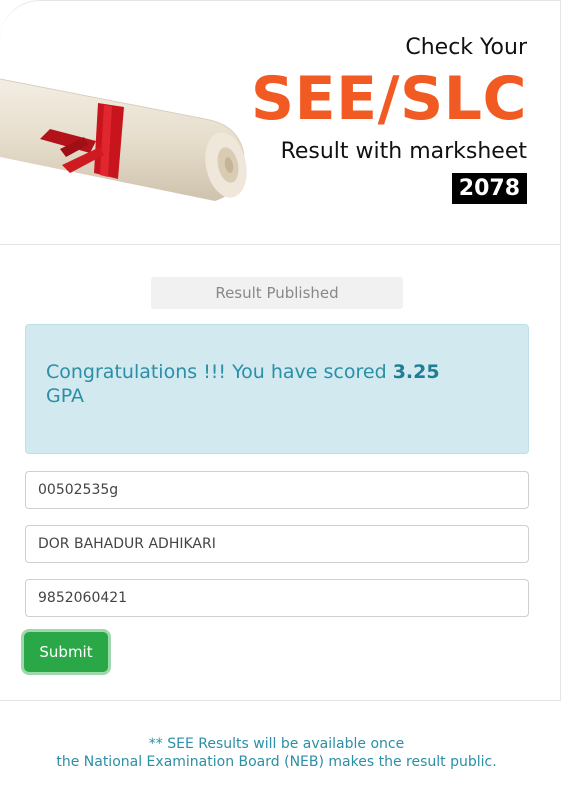  I want to click on alert-suffix: GPA, so click(65, 396).